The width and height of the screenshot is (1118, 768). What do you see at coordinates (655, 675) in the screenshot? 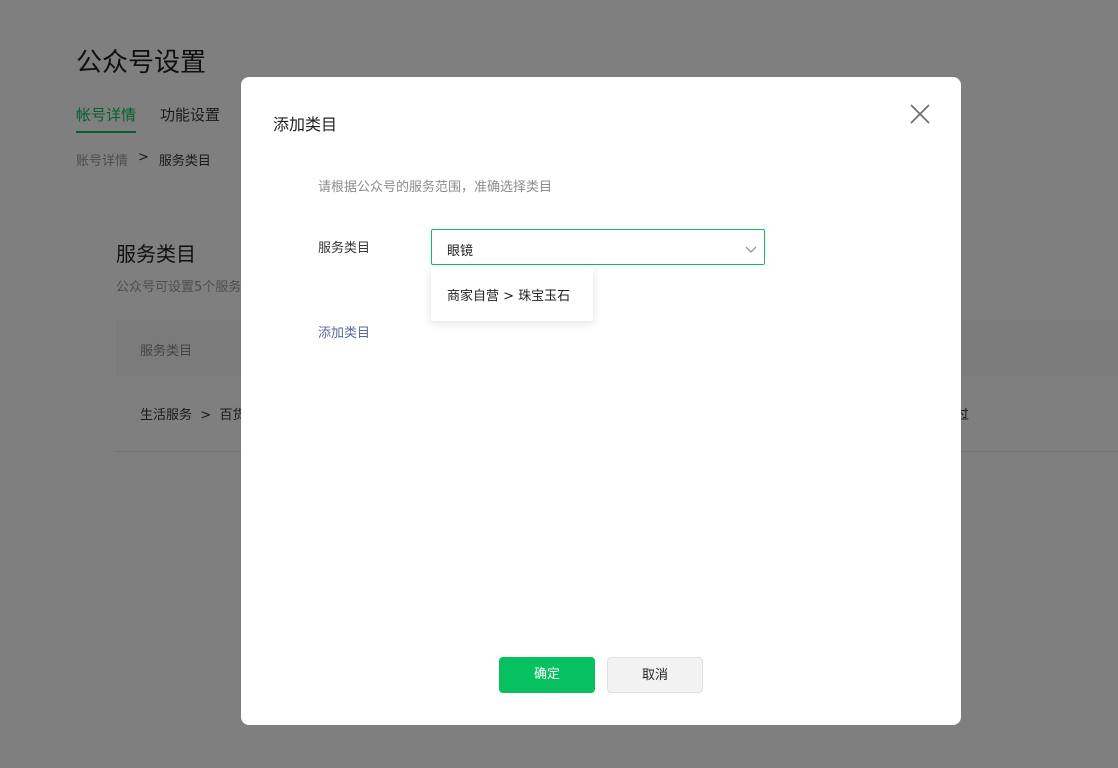
I see `cancel-button: 取消` at bounding box center [655, 675].